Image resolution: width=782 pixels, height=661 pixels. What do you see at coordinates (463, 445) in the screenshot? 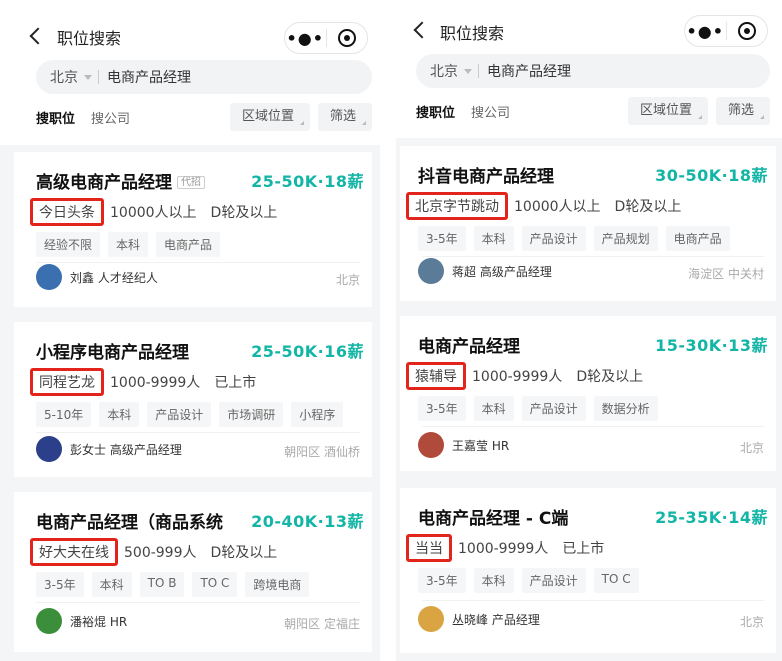
I see `recruiter: 王嘉莹 HR` at bounding box center [463, 445].